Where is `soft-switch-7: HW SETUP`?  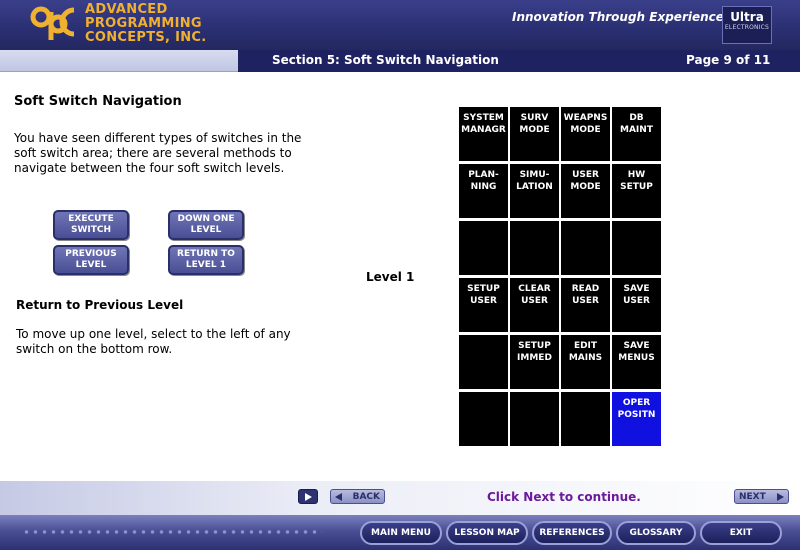
soft-switch-7: HW SETUP is located at coordinates (636, 191).